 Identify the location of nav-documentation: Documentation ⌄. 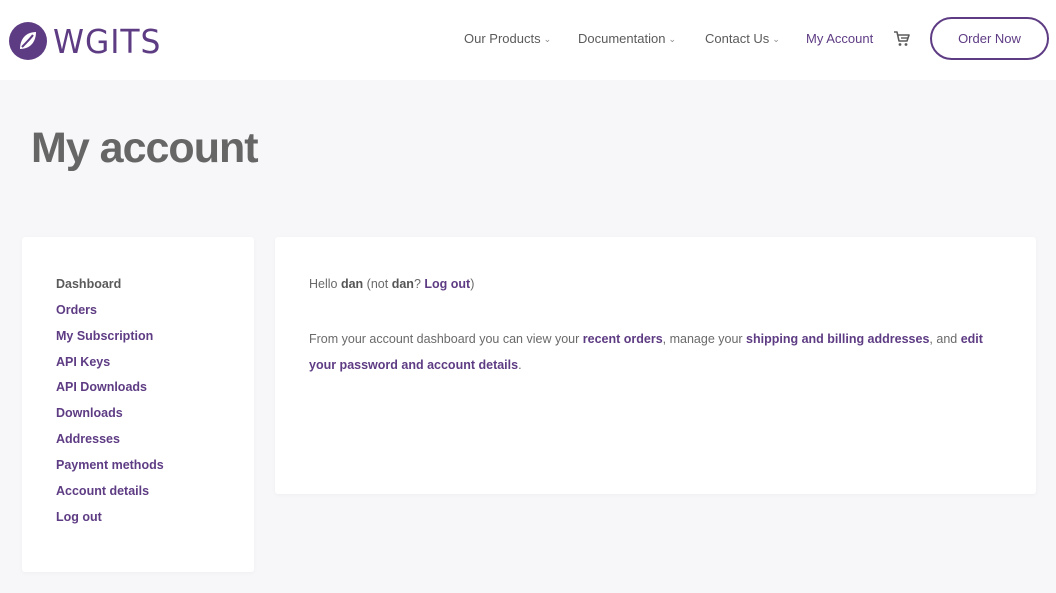
(627, 38).